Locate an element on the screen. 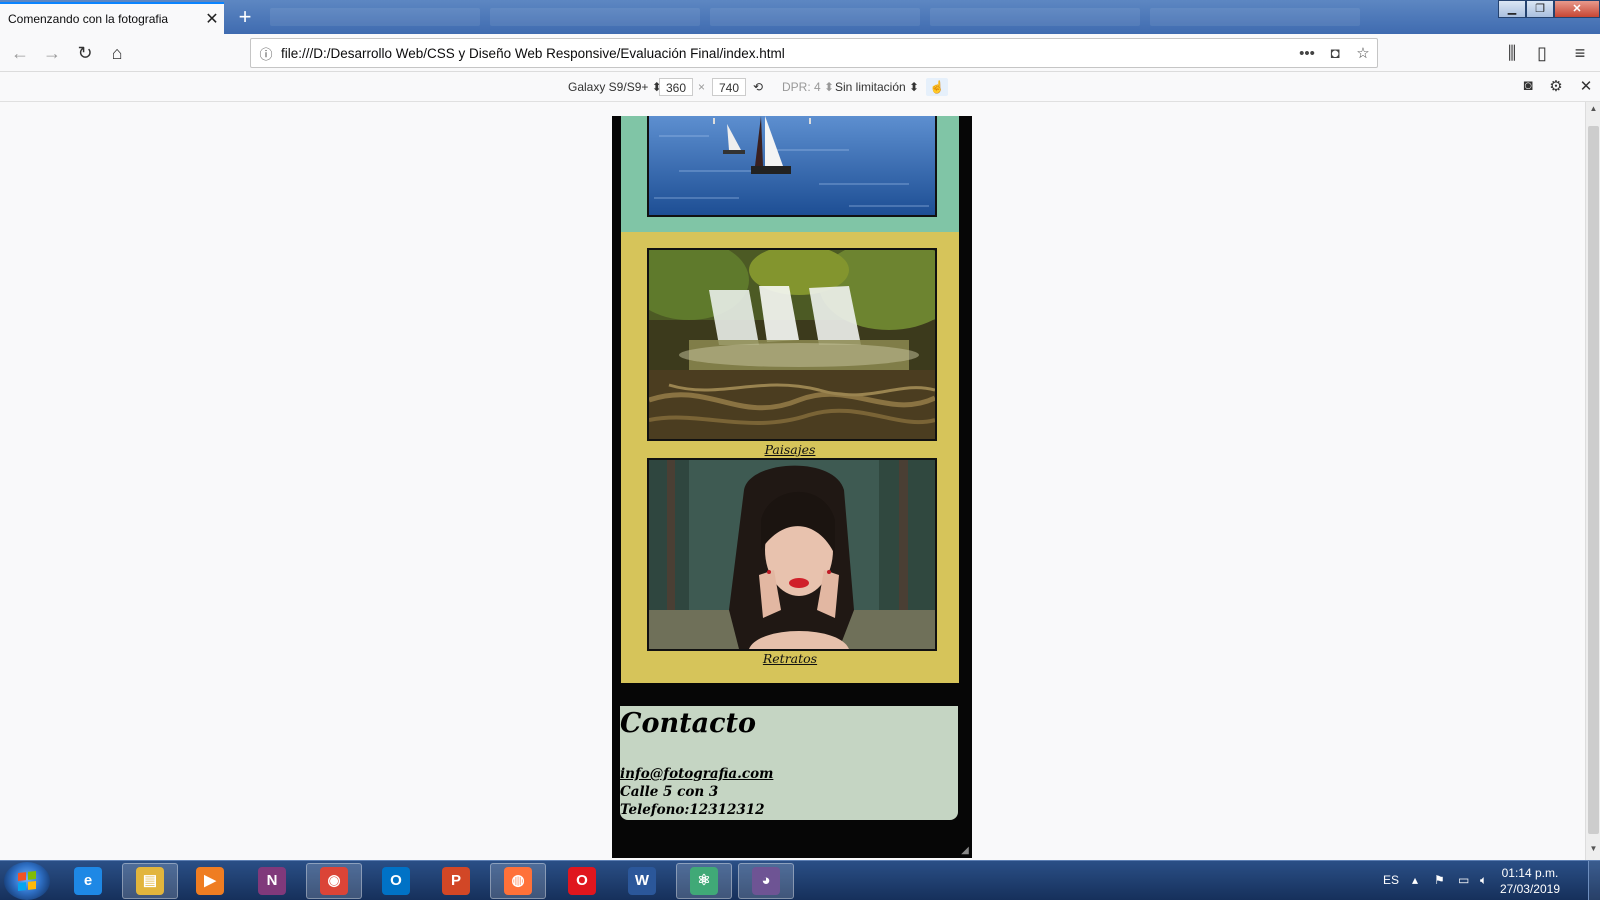 This screenshot has width=1600, height=900. window-controls: ▁ ❐ ✕ is located at coordinates (1549, 9).